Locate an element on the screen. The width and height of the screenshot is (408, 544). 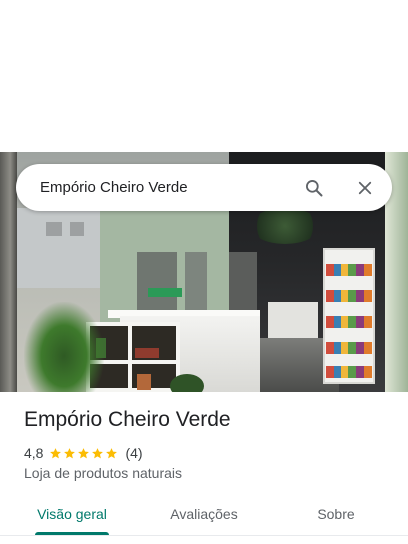
search-icon is located at coordinates (314, 188).